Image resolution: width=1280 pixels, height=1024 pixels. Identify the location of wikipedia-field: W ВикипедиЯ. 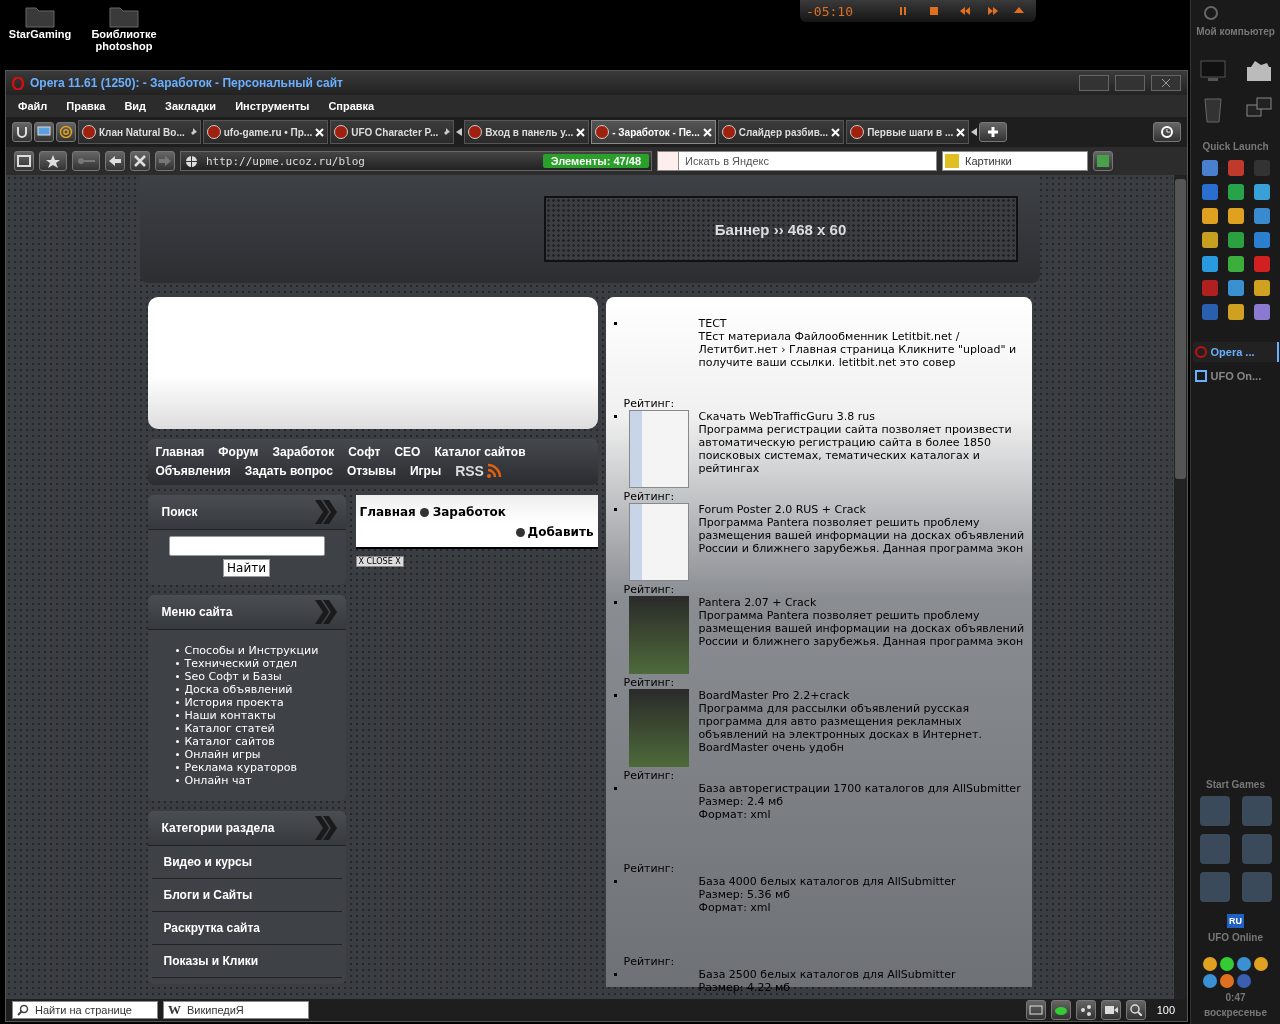
(236, 1010).